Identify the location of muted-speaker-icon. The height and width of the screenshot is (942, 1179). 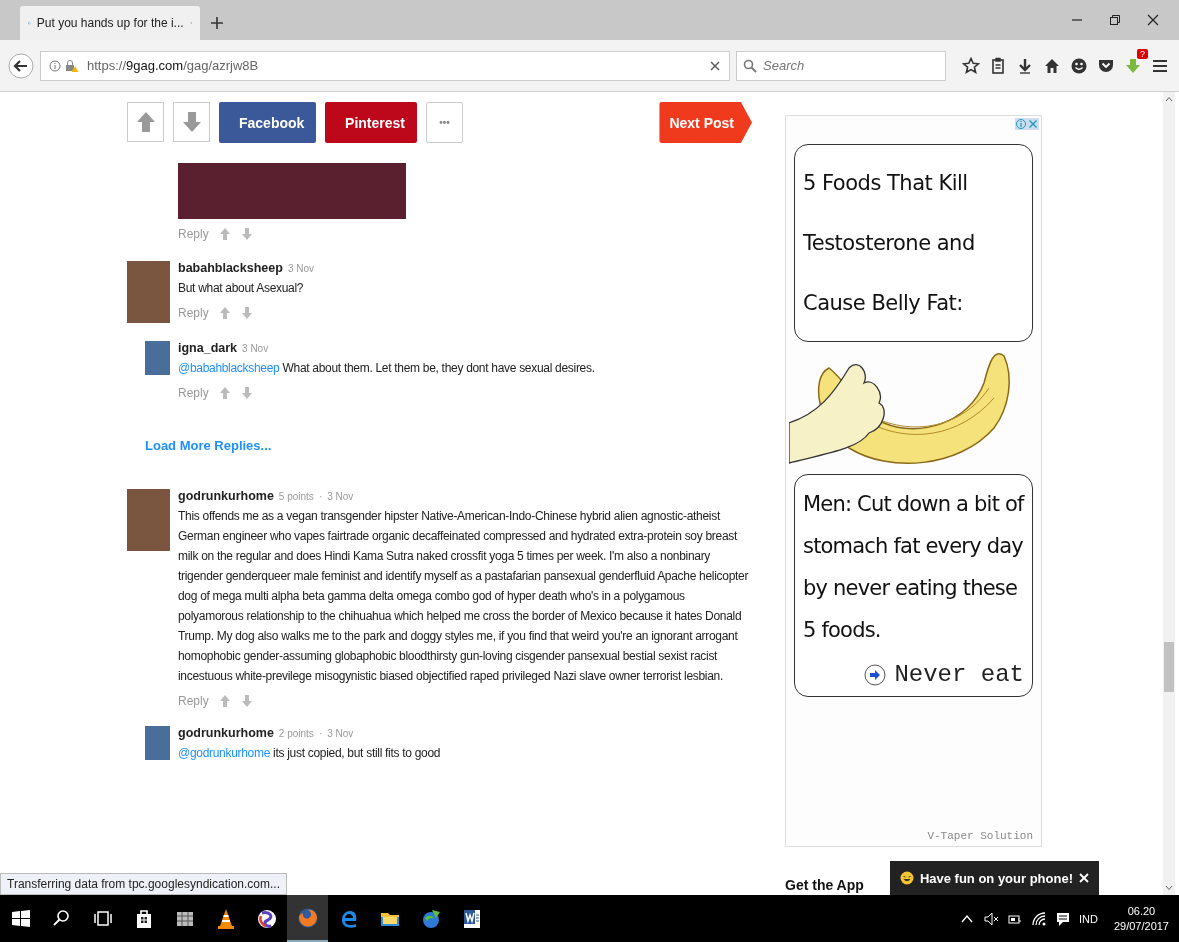
(991, 918).